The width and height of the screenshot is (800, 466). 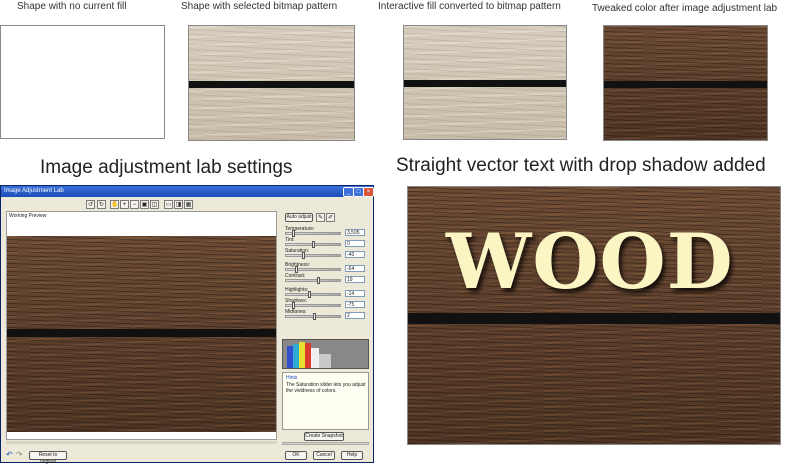 What do you see at coordinates (299, 217) in the screenshot?
I see `auto-adjust-button: Auto adjust` at bounding box center [299, 217].